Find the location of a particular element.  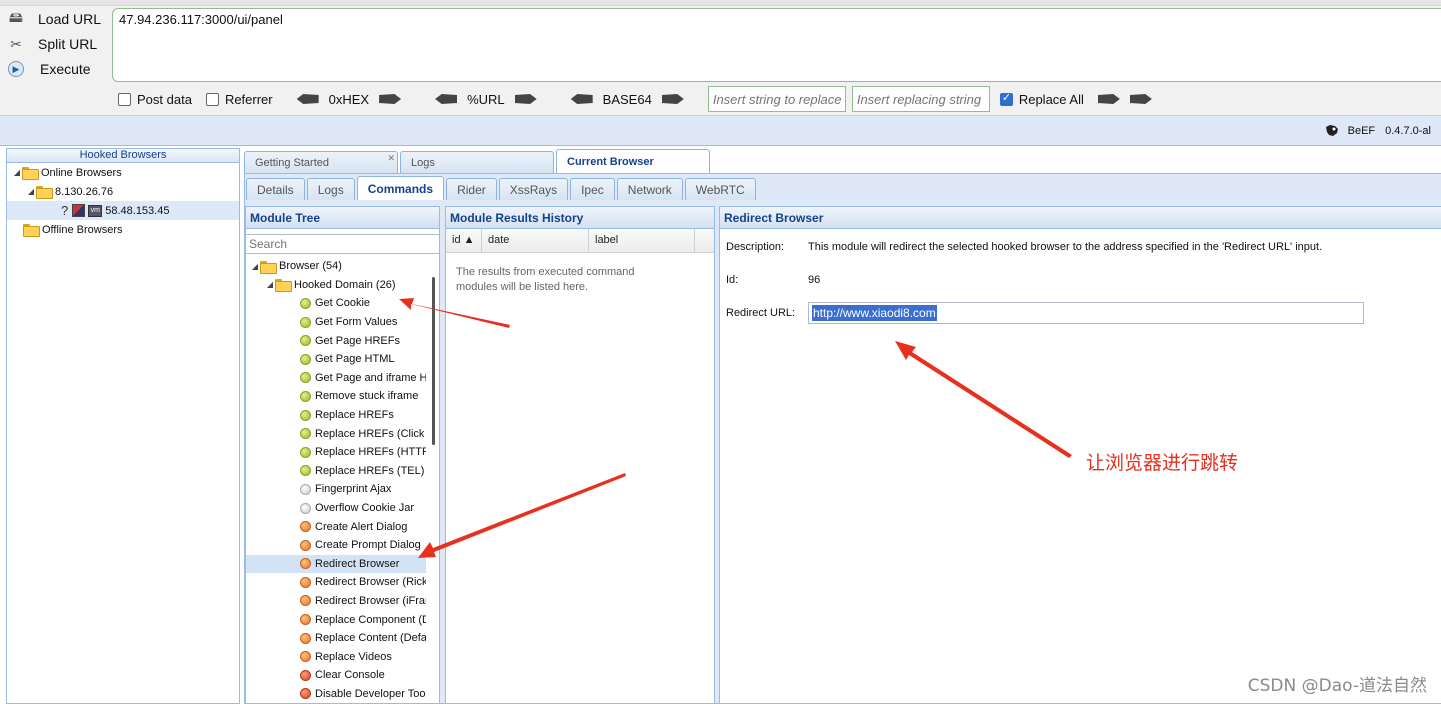

module-item: Remove stuck iframe is located at coordinates (336, 396).